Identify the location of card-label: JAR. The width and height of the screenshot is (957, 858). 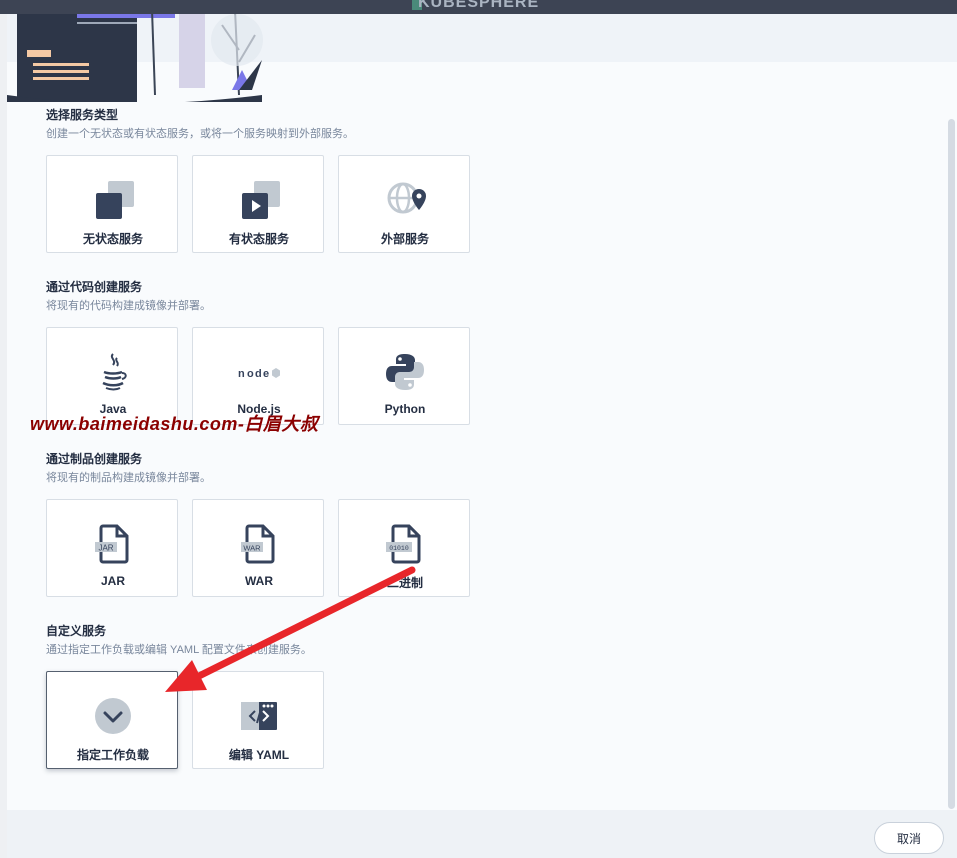
(112, 581).